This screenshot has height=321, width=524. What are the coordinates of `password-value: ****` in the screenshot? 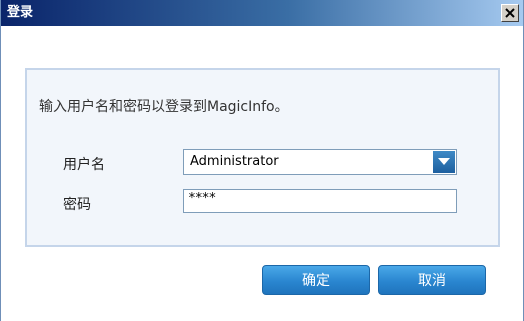 It's located at (202, 198).